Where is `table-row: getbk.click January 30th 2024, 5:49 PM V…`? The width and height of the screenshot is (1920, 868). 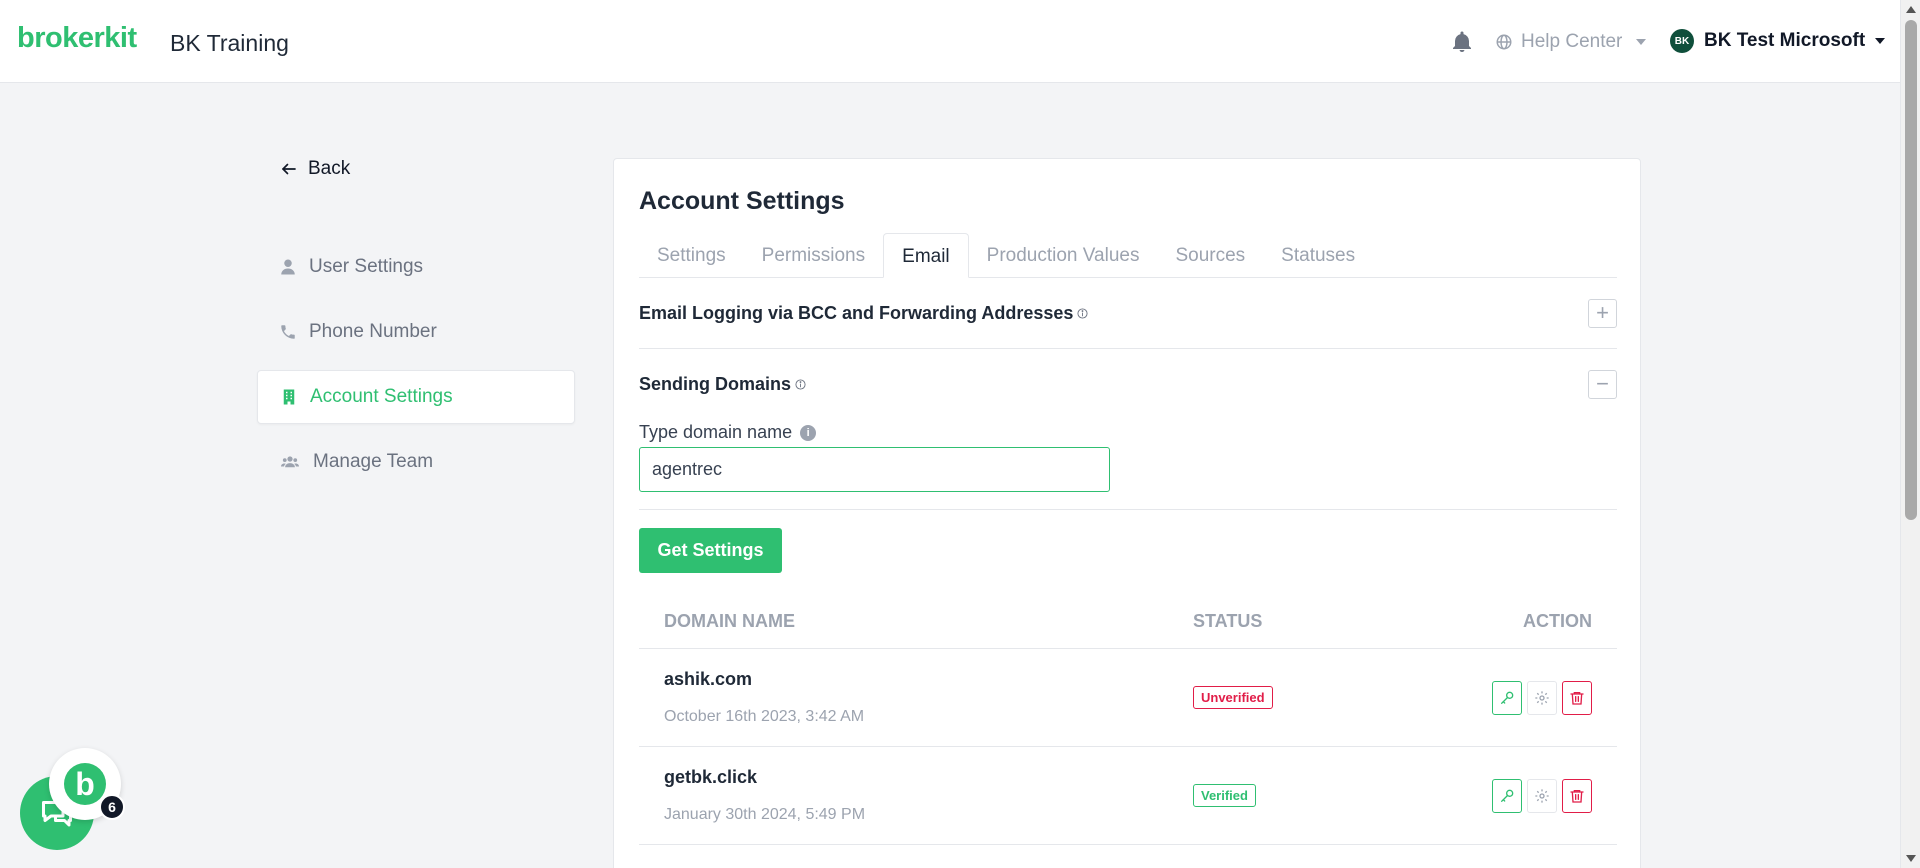 table-row: getbk.click January 30th 2024, 5:49 PM V… is located at coordinates (1128, 796).